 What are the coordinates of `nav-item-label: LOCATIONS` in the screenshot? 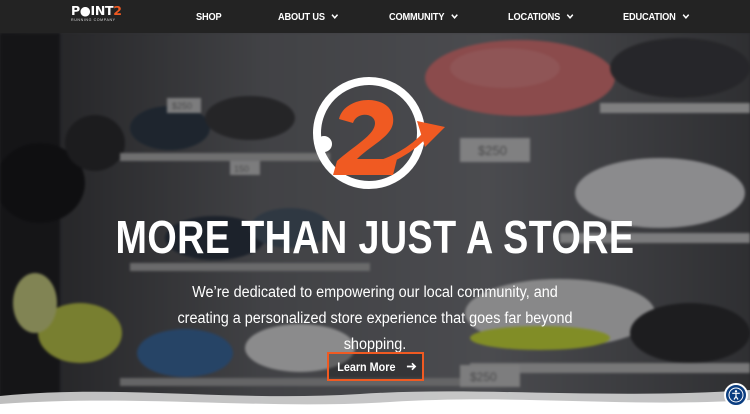 It's located at (534, 16).